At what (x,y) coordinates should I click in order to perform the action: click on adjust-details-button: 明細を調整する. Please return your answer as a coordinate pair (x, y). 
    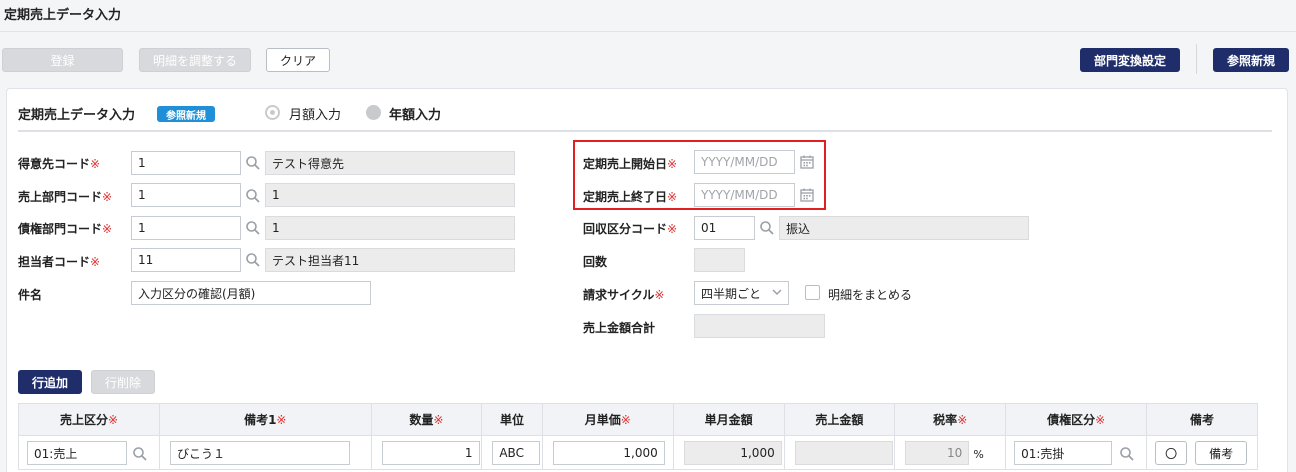
    Looking at the image, I should click on (195, 60).